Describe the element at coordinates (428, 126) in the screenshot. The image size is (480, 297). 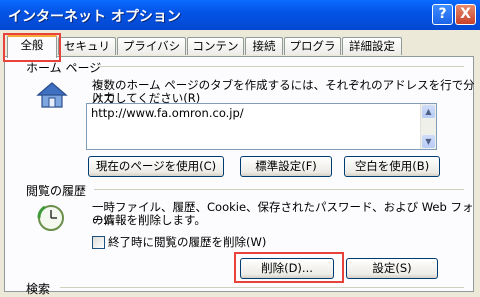
I see `url-scrollbar: ▲ ▼` at that location.